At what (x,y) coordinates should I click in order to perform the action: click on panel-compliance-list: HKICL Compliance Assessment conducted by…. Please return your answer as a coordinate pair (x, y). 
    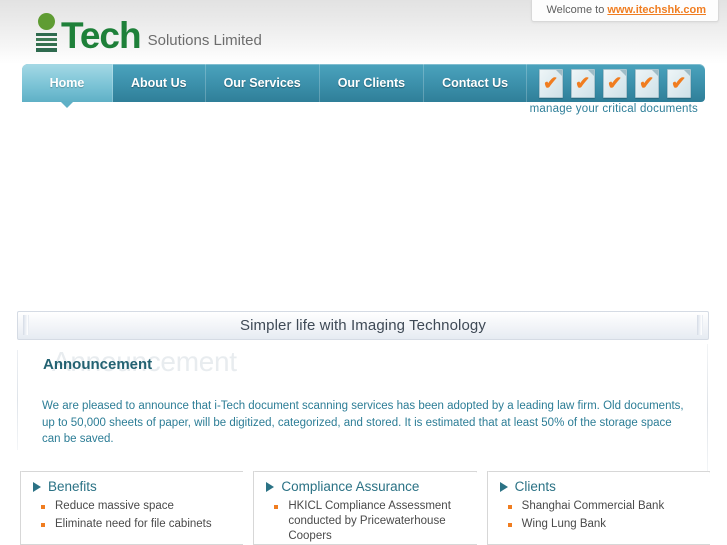
    Looking at the image, I should click on (366, 521).